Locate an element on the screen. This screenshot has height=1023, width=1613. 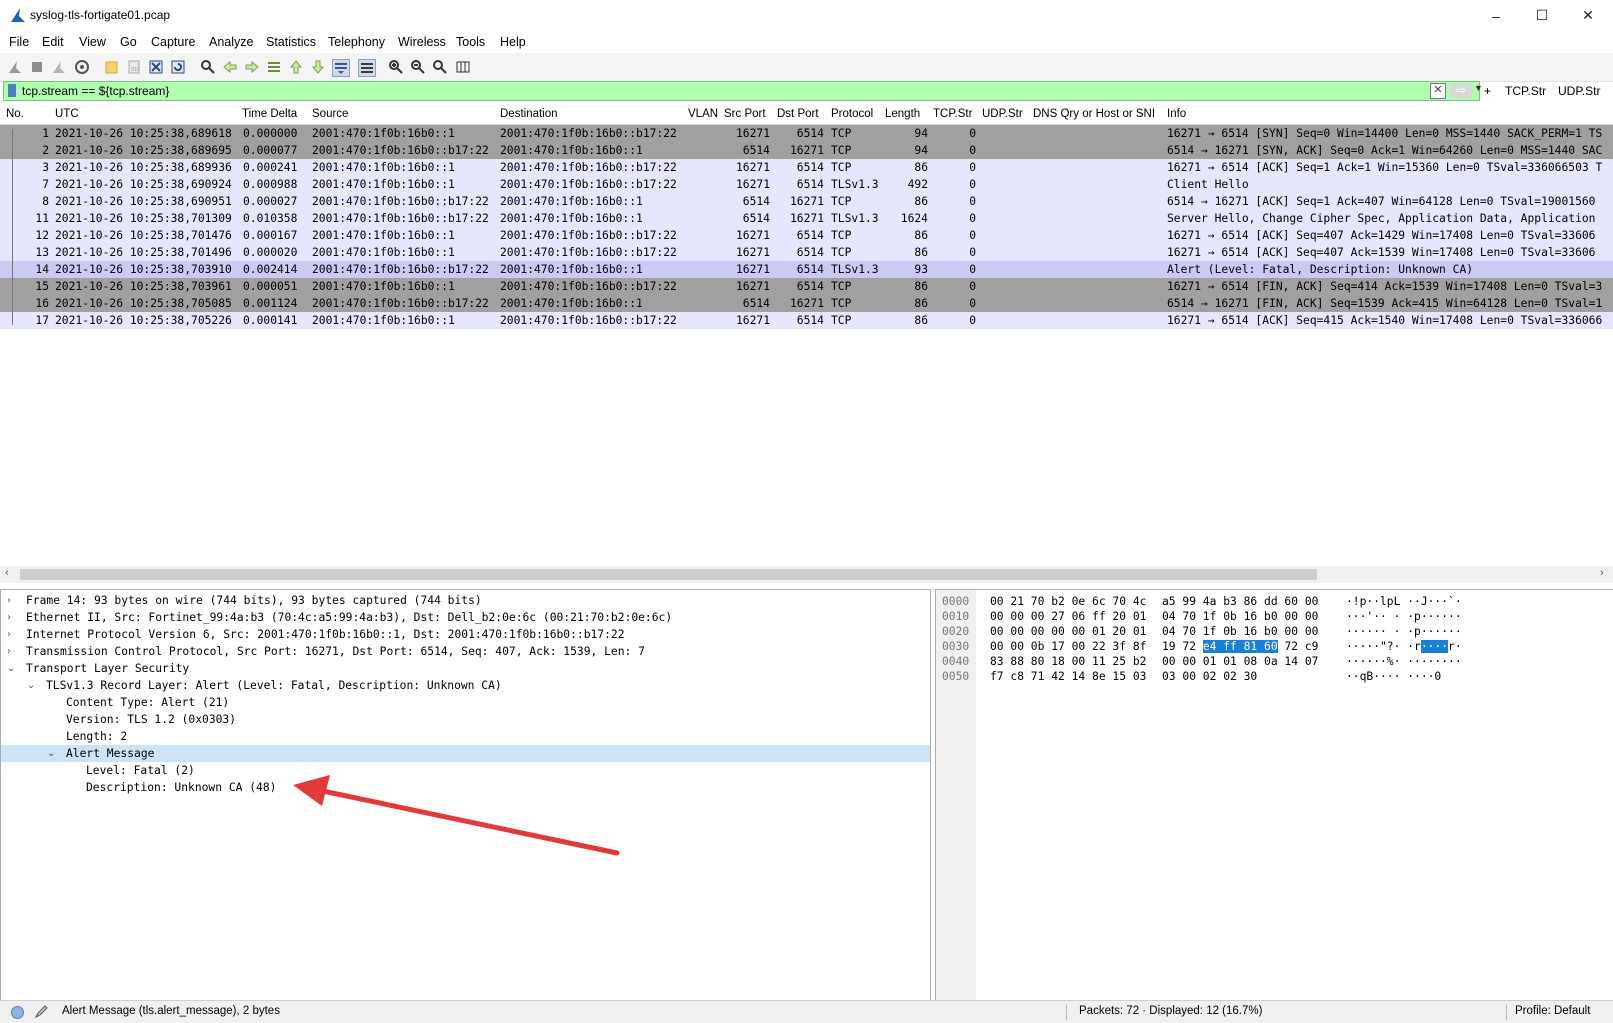
hex-ascii: ······%· ········ is located at coordinates (1404, 661).